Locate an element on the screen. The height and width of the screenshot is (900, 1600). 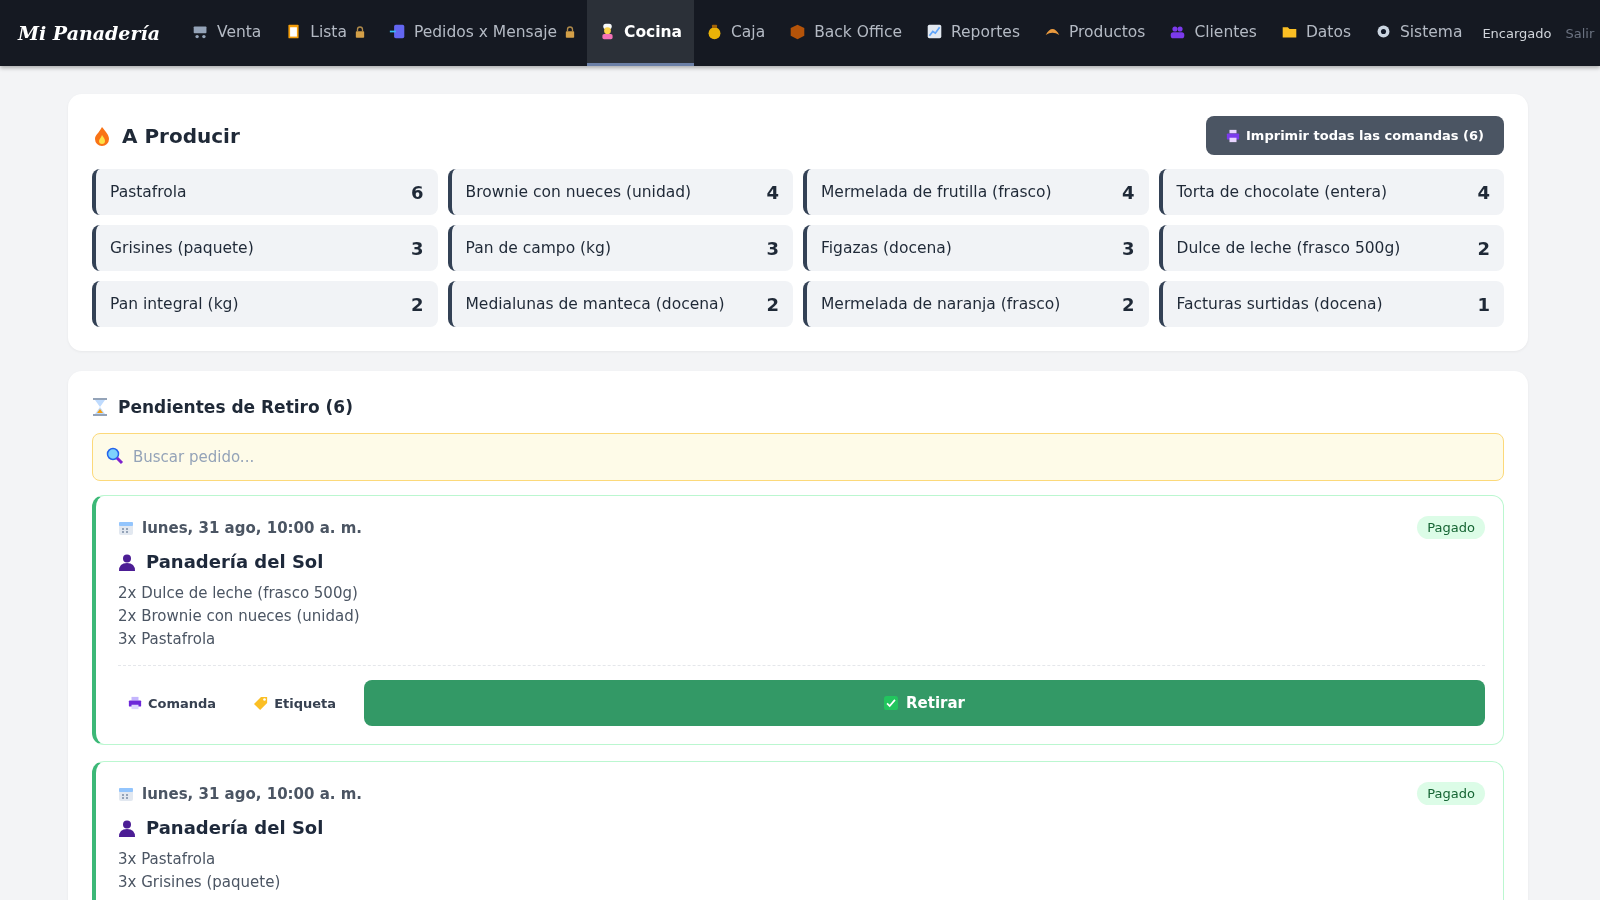
nav-tab: Back Office is located at coordinates (845, 33).